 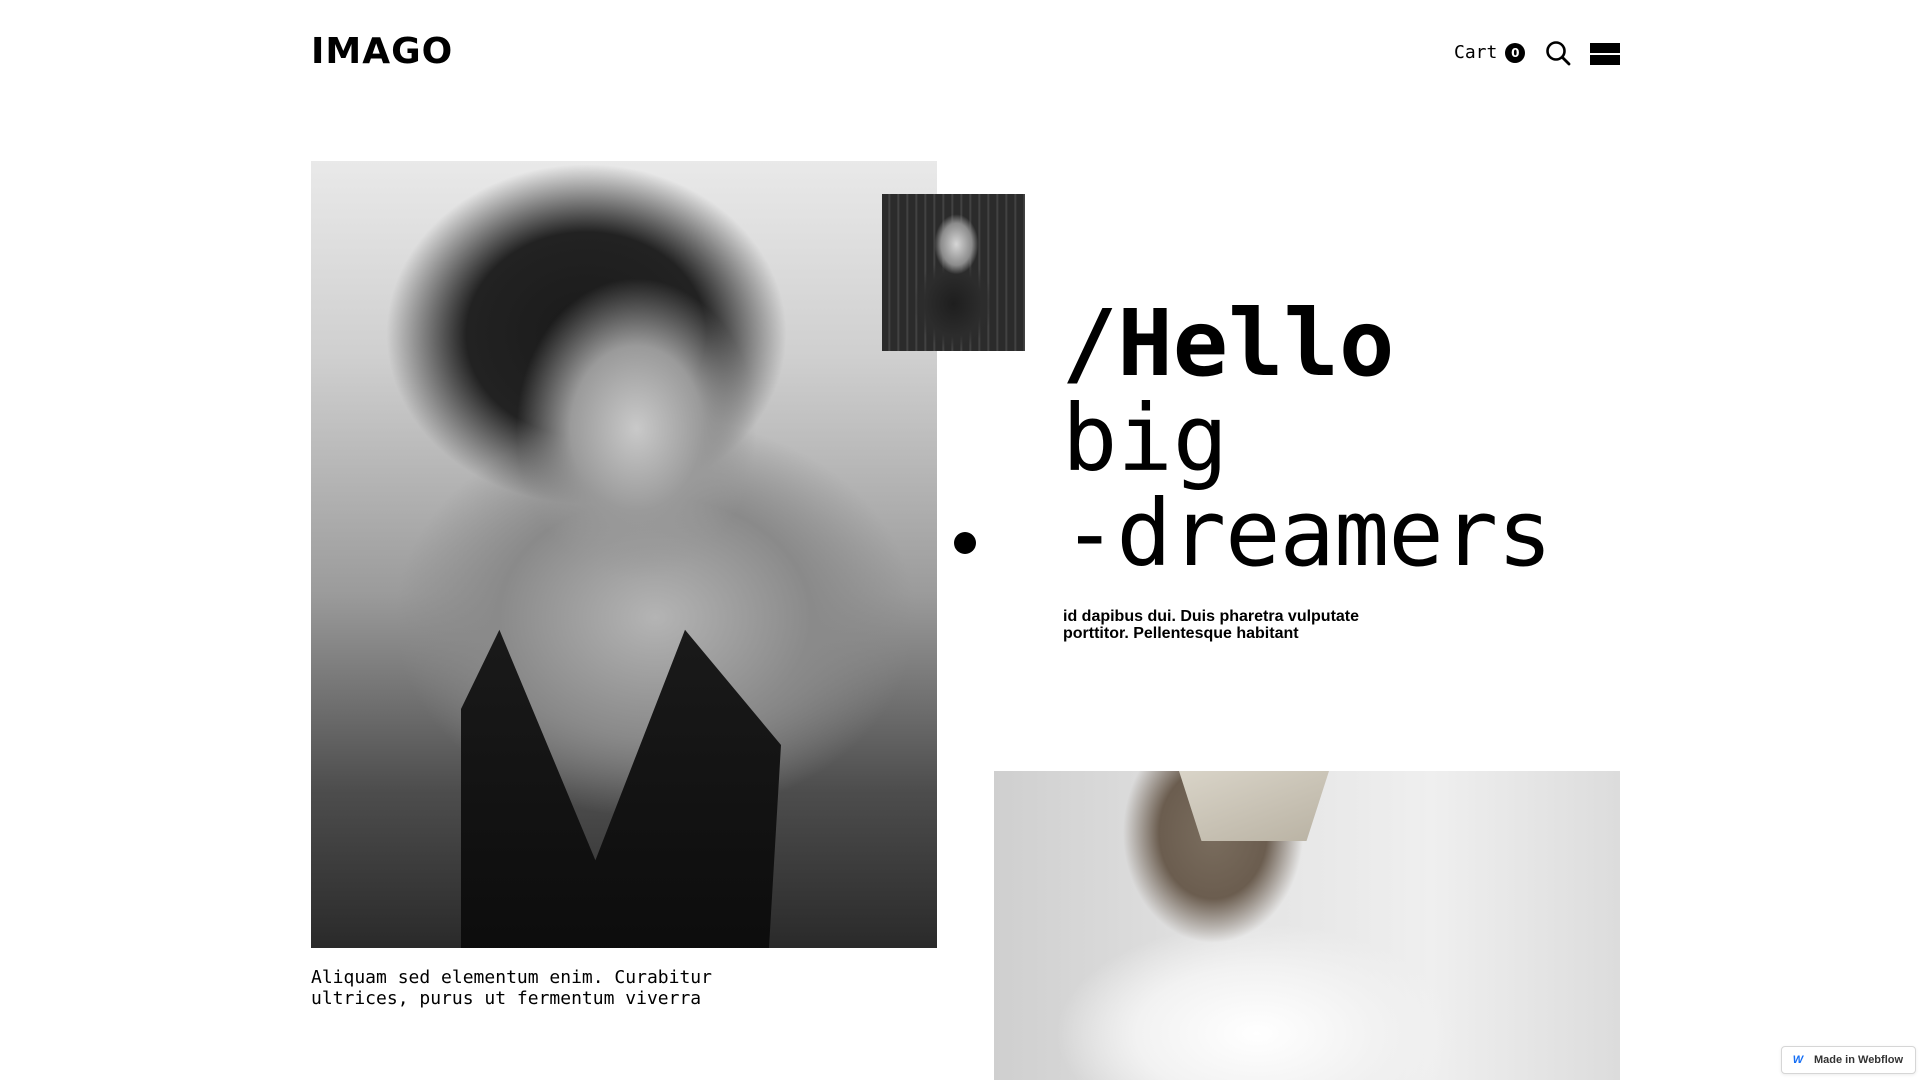 What do you see at coordinates (965, 543) in the screenshot?
I see `decorative-dot` at bounding box center [965, 543].